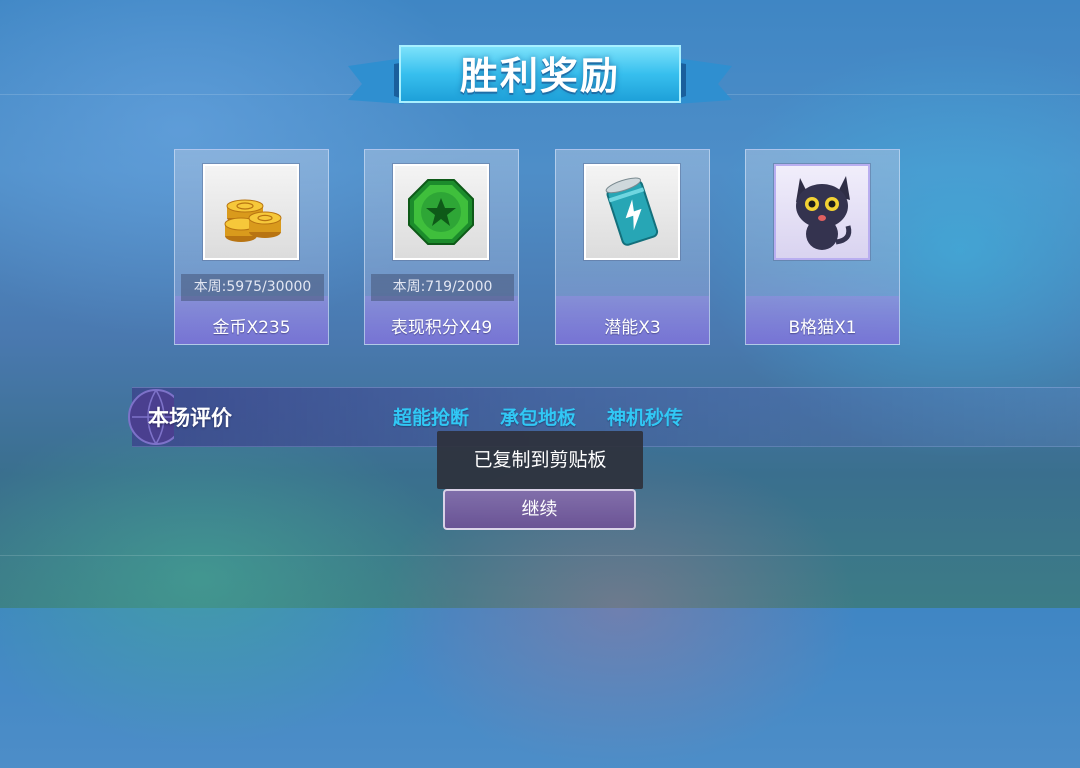  I want to click on reward-card-cat: B格猫X1, so click(822, 247).